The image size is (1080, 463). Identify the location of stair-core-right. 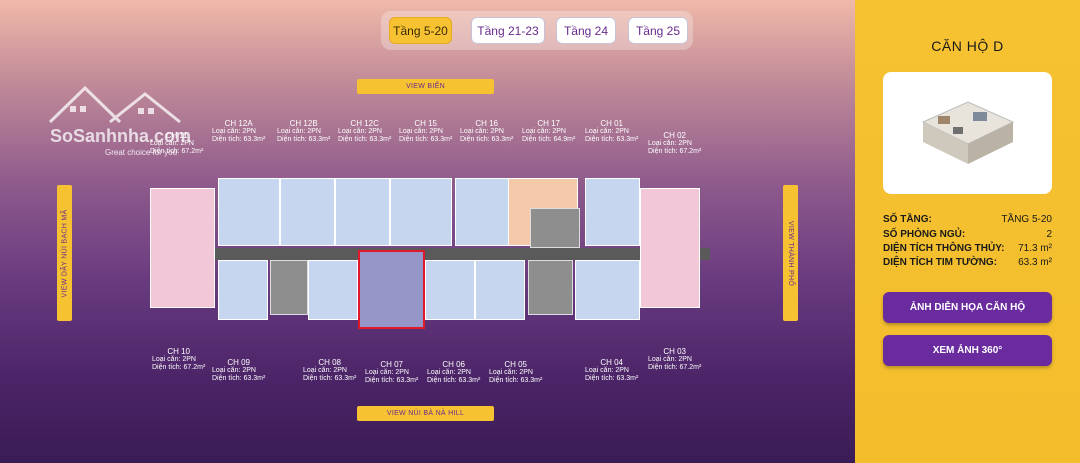
(550, 287).